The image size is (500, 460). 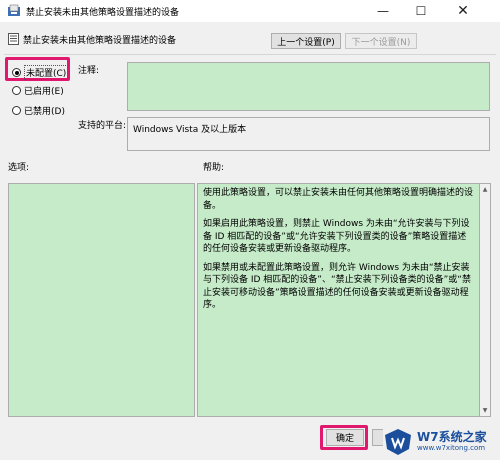 What do you see at coordinates (100, 41) in the screenshot?
I see `setting-title: 禁止安装未由其他策略设置描述的设备` at bounding box center [100, 41].